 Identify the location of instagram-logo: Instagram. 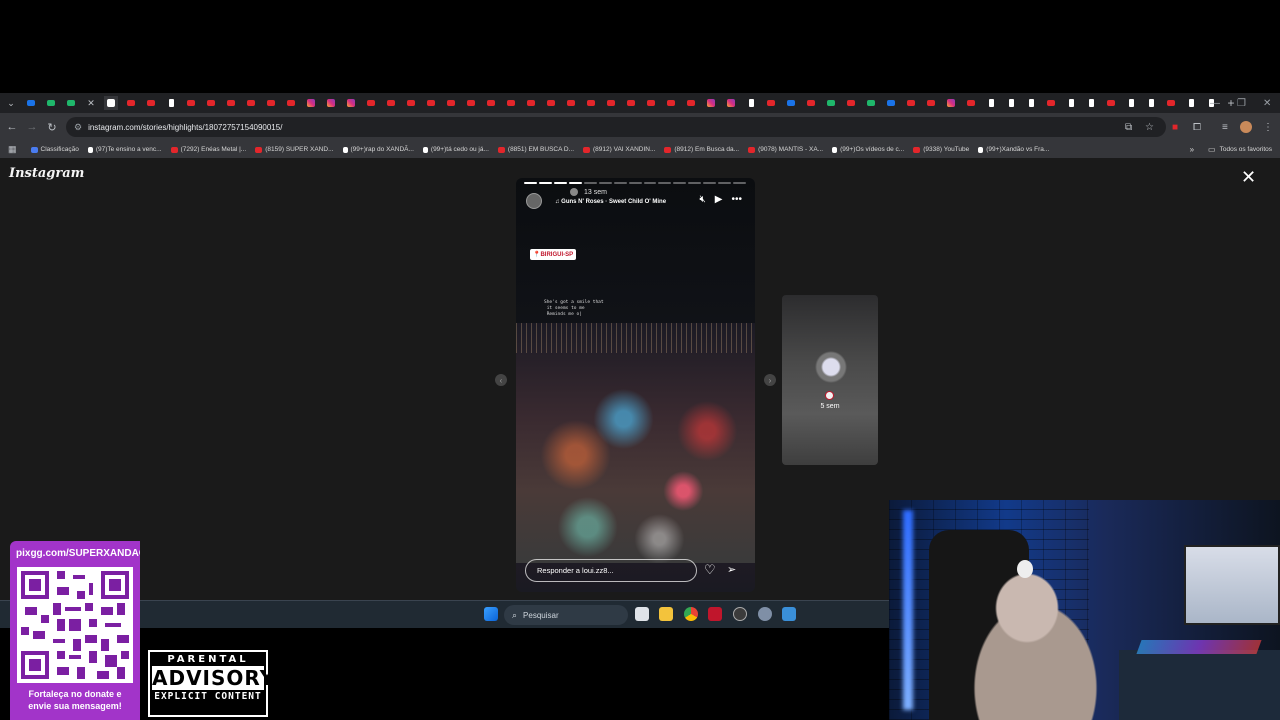
(46, 173).